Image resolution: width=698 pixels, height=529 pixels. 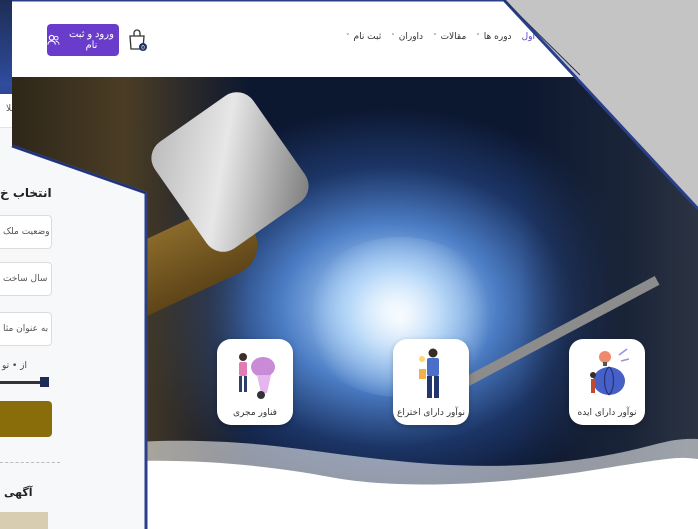 What do you see at coordinates (91, 40) in the screenshot?
I see `login-register-label: ورود و ثبت نام` at bounding box center [91, 40].